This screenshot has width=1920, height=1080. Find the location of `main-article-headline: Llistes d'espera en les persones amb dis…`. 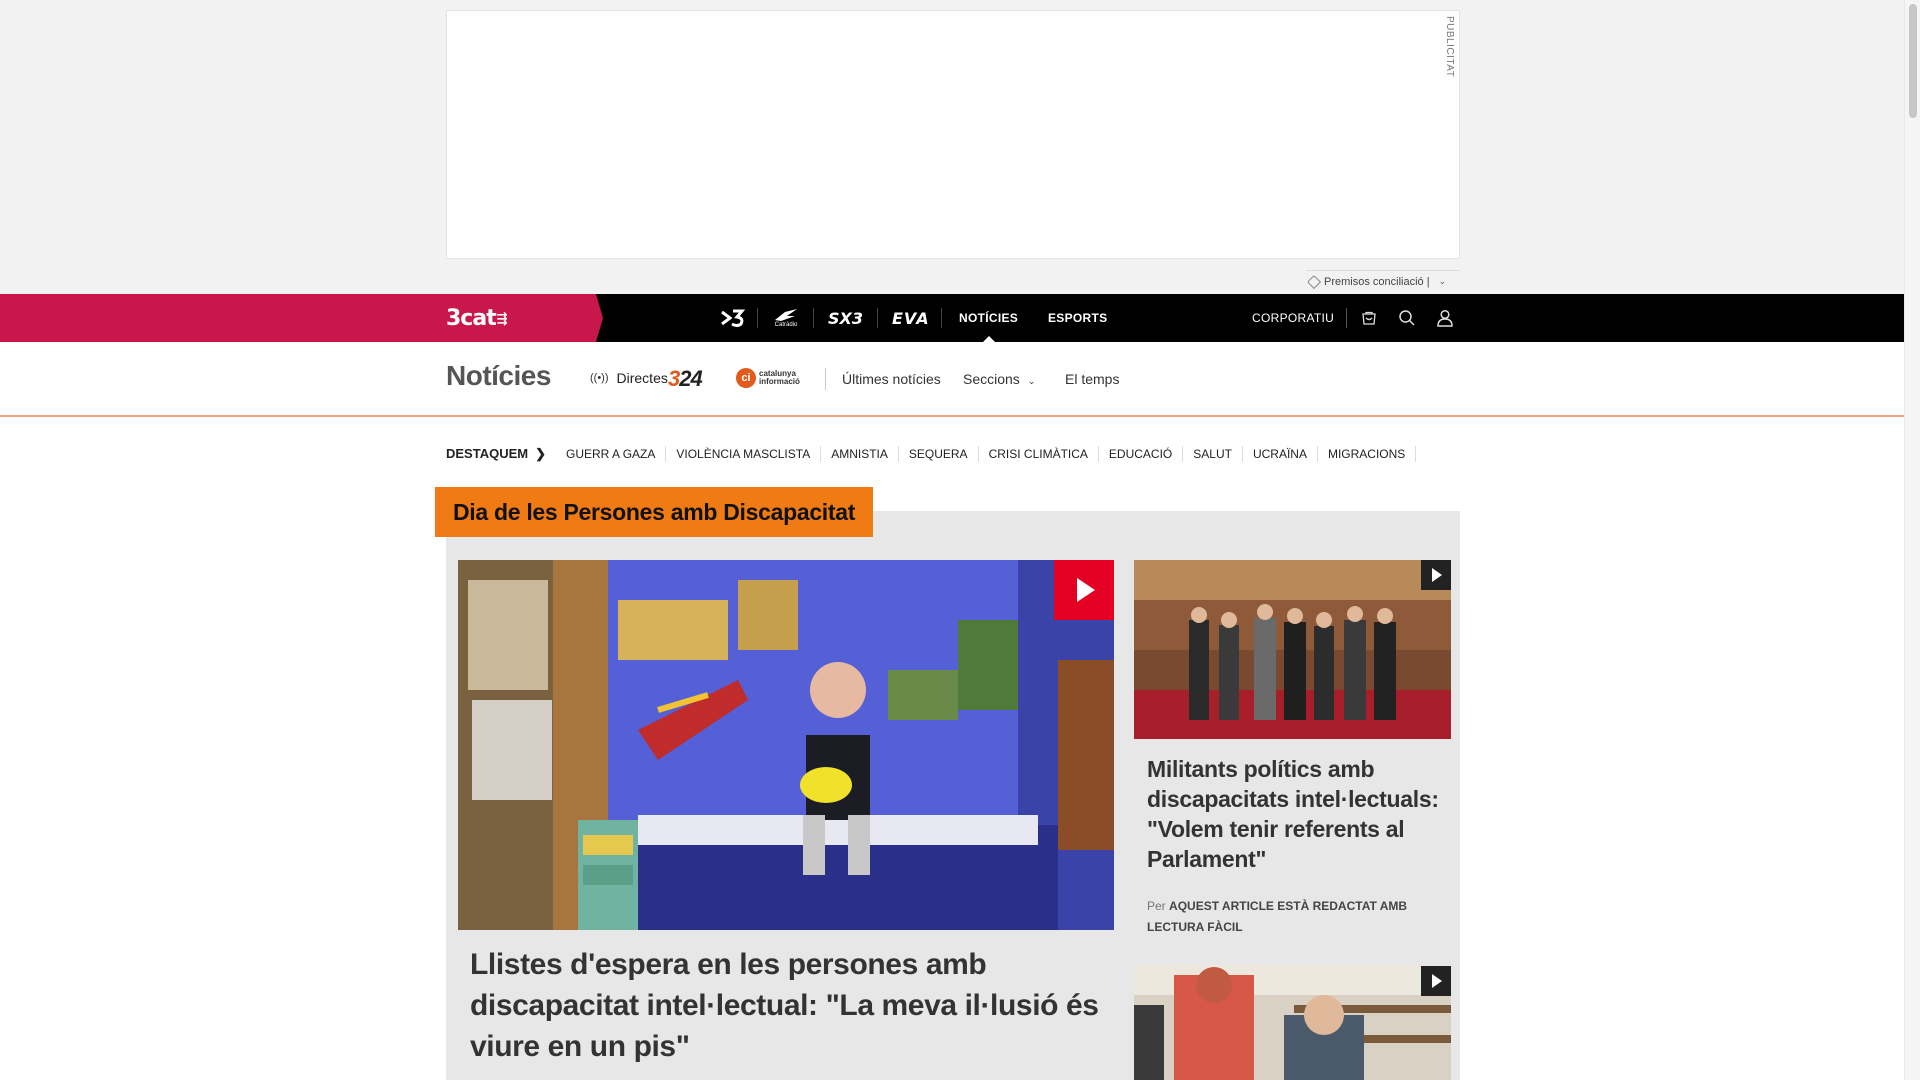

main-article-headline: Llistes d'espera en les persones amb dis… is located at coordinates (790, 1005).